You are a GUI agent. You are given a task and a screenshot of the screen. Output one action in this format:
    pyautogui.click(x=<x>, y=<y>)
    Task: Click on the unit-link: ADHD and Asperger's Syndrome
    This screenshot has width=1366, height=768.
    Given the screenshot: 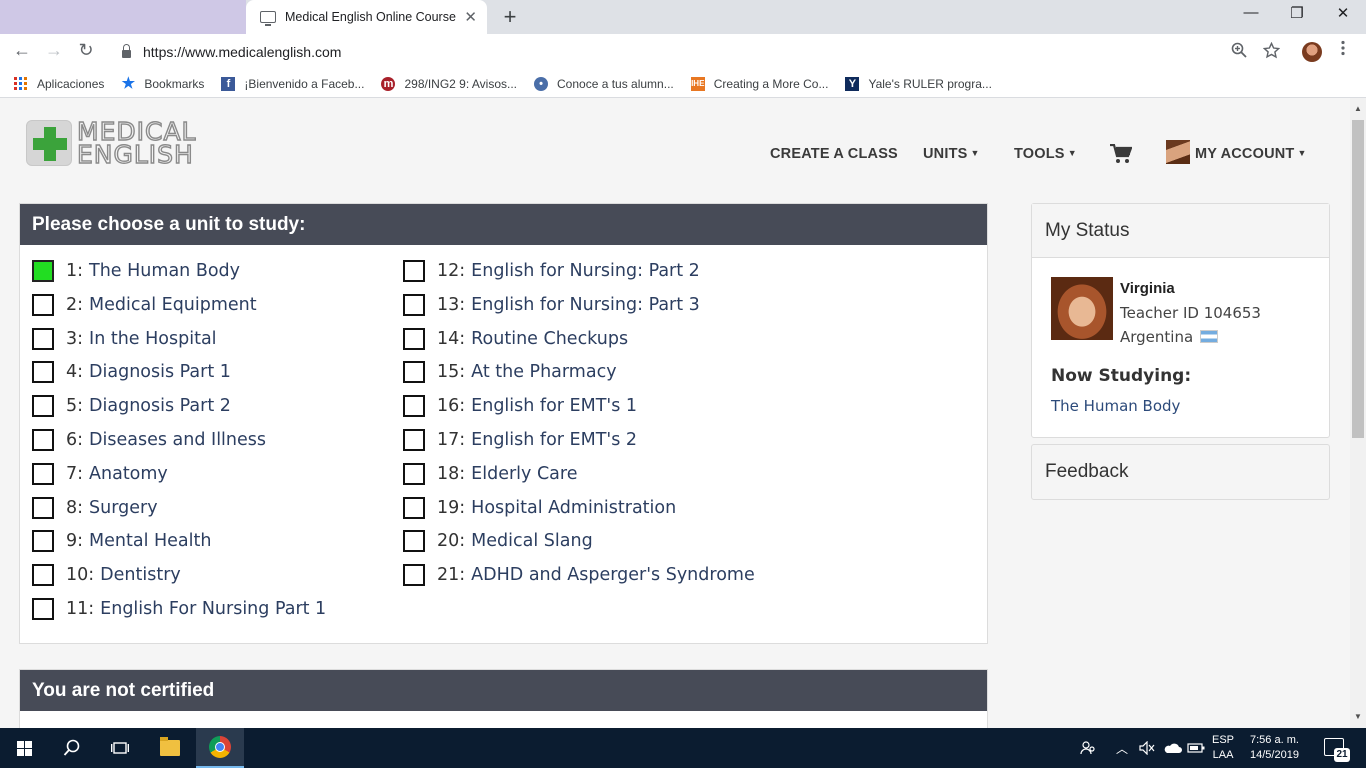 What is the action you would take?
    pyautogui.click(x=613, y=575)
    